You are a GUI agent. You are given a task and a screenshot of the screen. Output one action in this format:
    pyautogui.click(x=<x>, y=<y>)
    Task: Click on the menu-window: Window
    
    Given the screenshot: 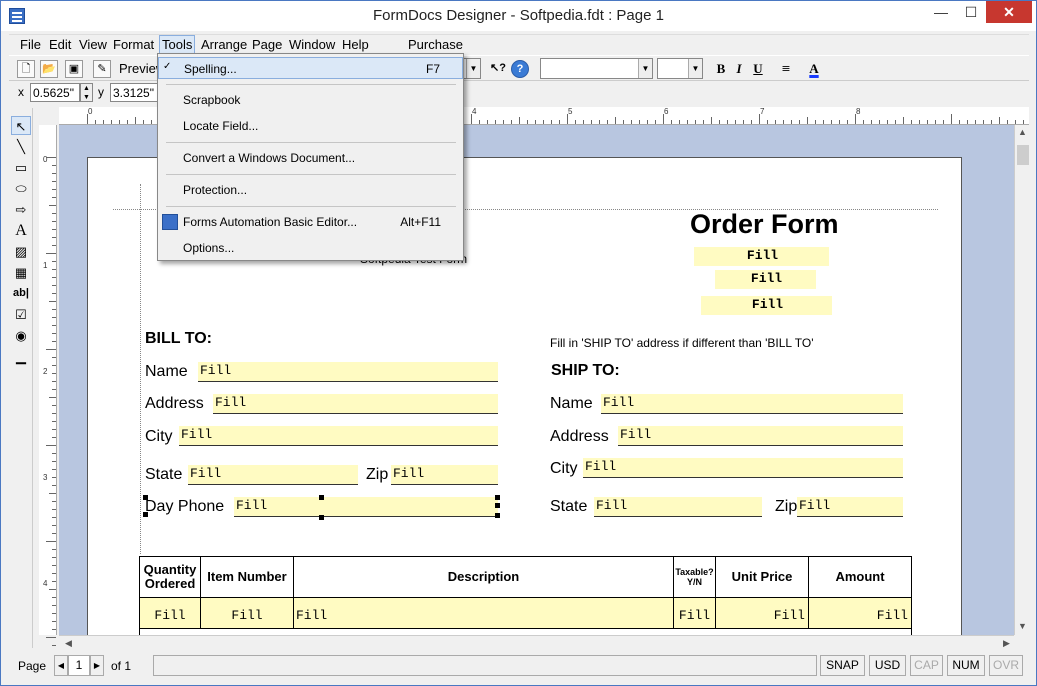 What is the action you would take?
    pyautogui.click(x=312, y=44)
    